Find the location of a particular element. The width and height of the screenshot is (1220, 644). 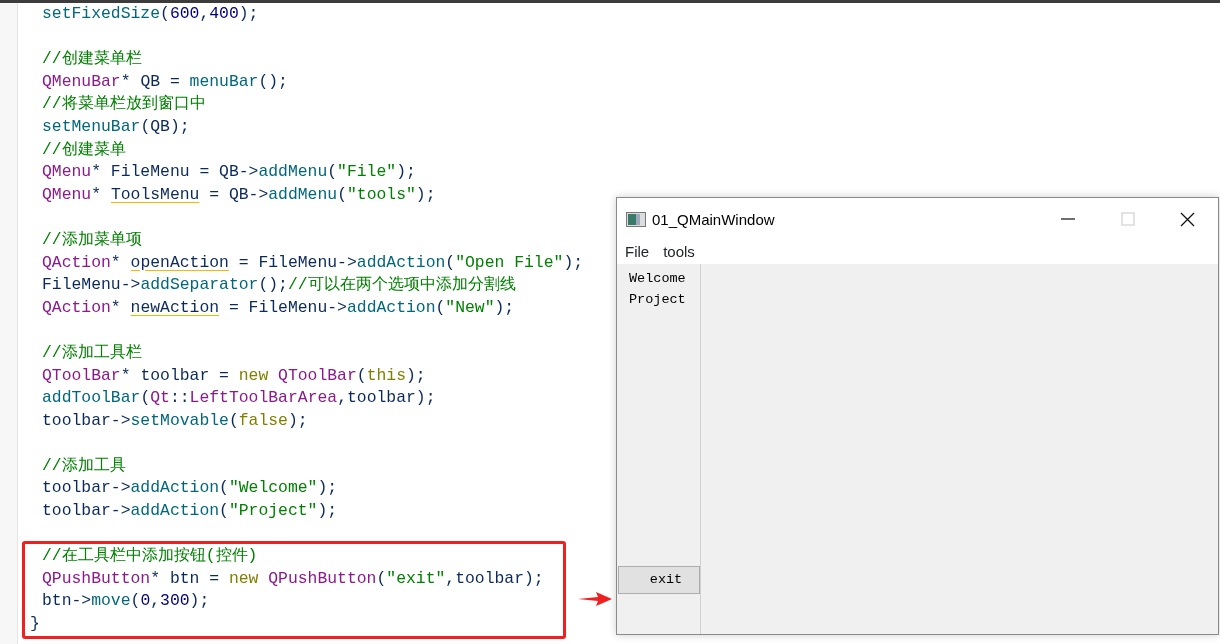

code-line: FileMenu->addSeparator();//可以在两个选项中添加分割线 is located at coordinates (279, 285).